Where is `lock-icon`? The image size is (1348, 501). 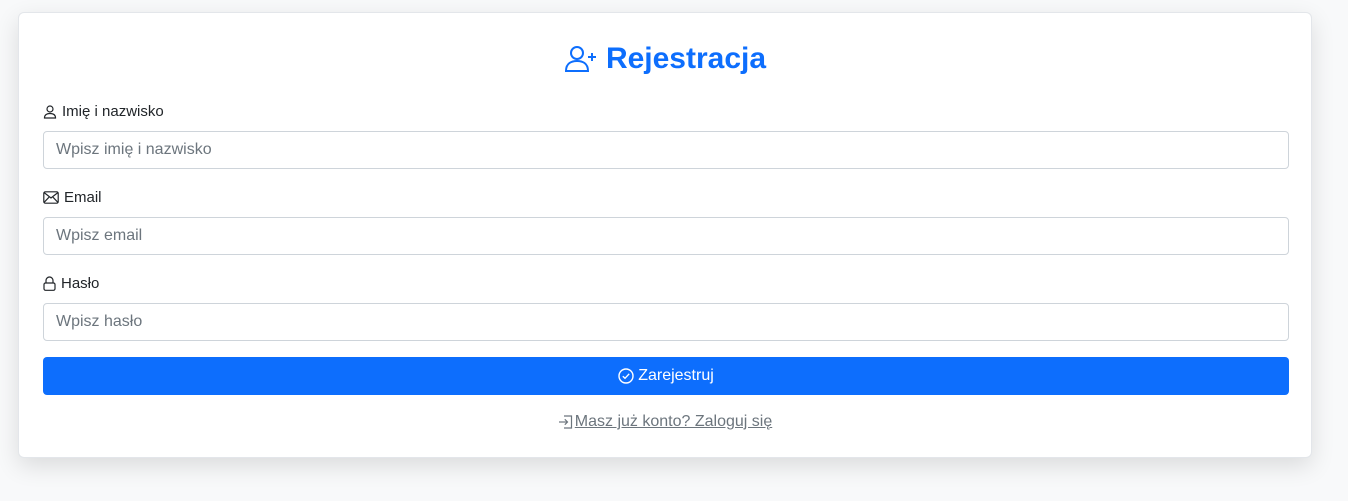
lock-icon is located at coordinates (49, 283).